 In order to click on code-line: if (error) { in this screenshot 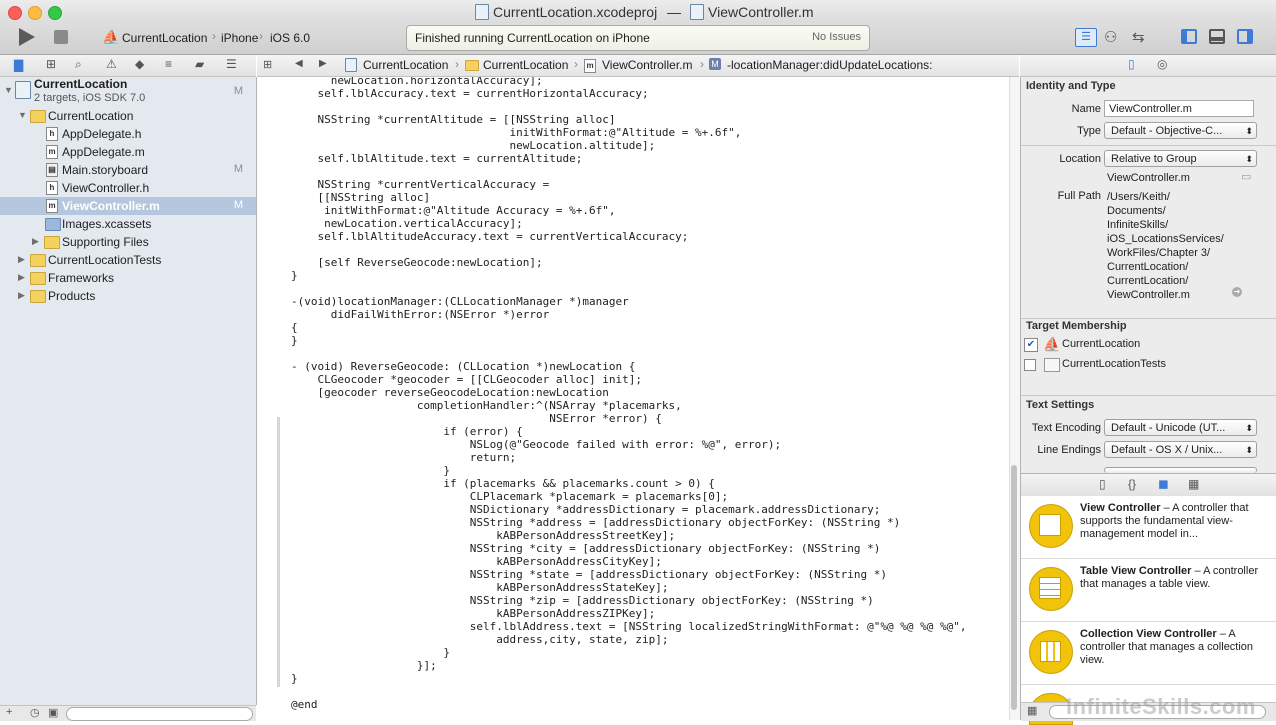, I will do `click(629, 431)`.